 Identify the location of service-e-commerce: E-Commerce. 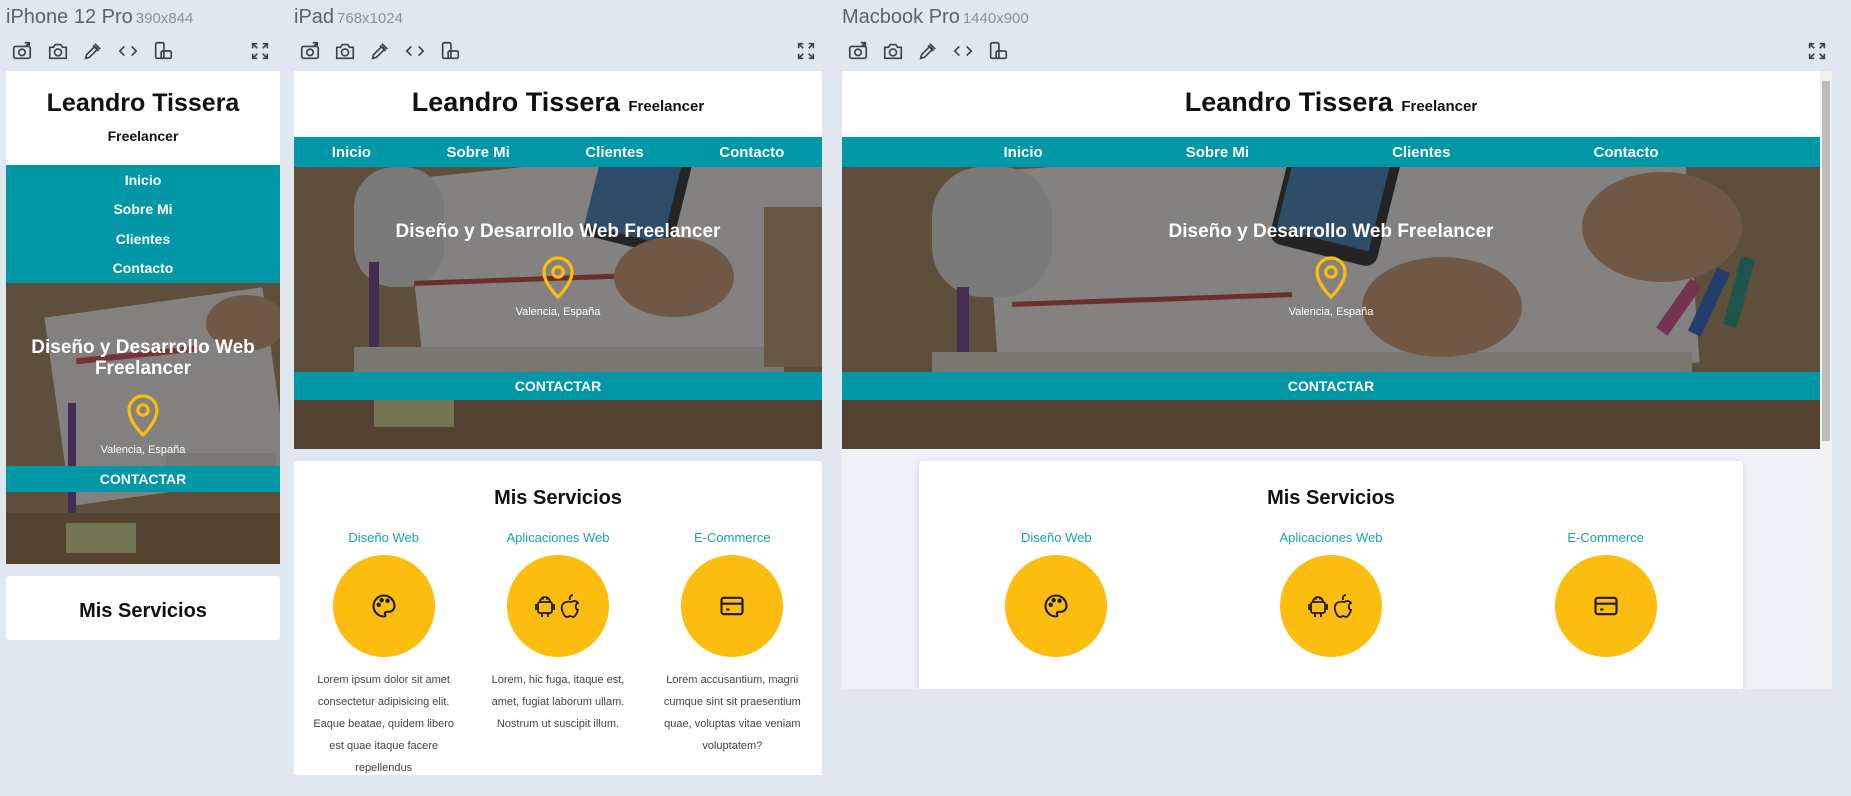
(1606, 593).